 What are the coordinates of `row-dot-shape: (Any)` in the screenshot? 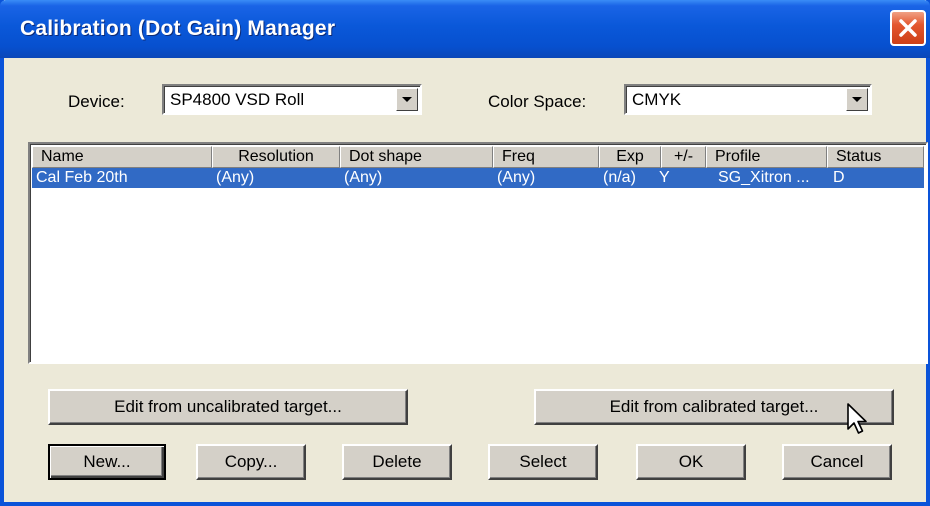 It's located at (363, 177).